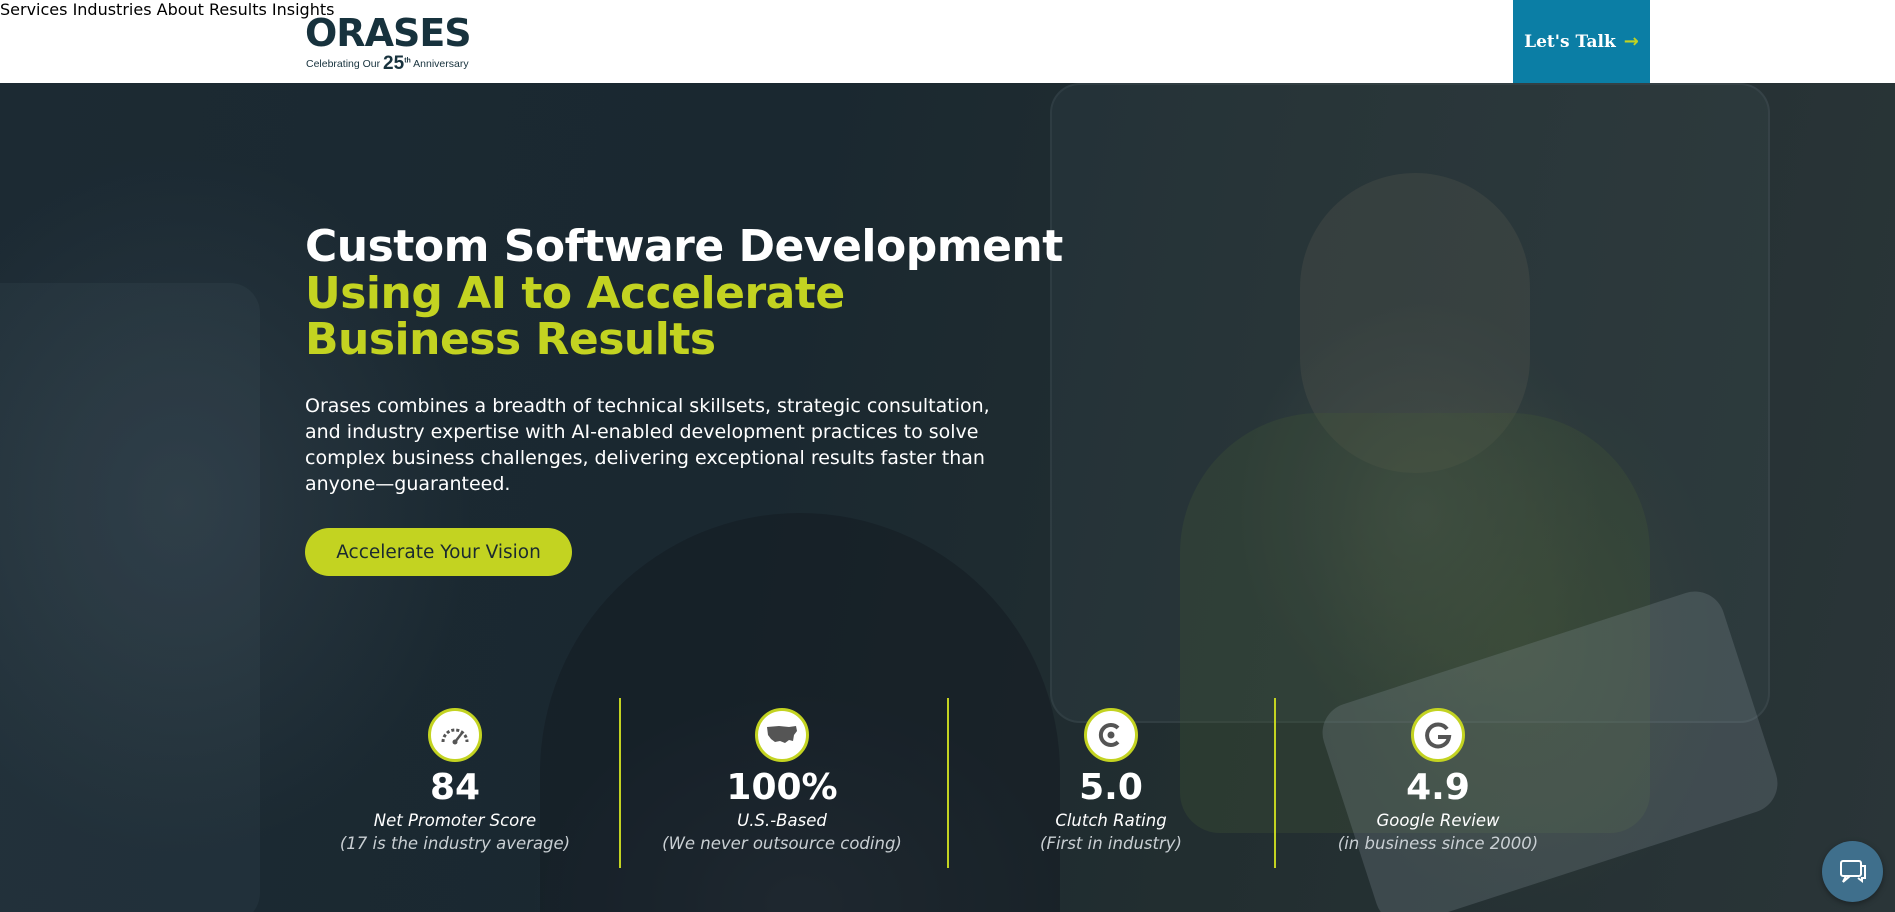 This screenshot has width=1895, height=912. I want to click on accelerate-vision-button: Accelerate Your Vision, so click(438, 552).